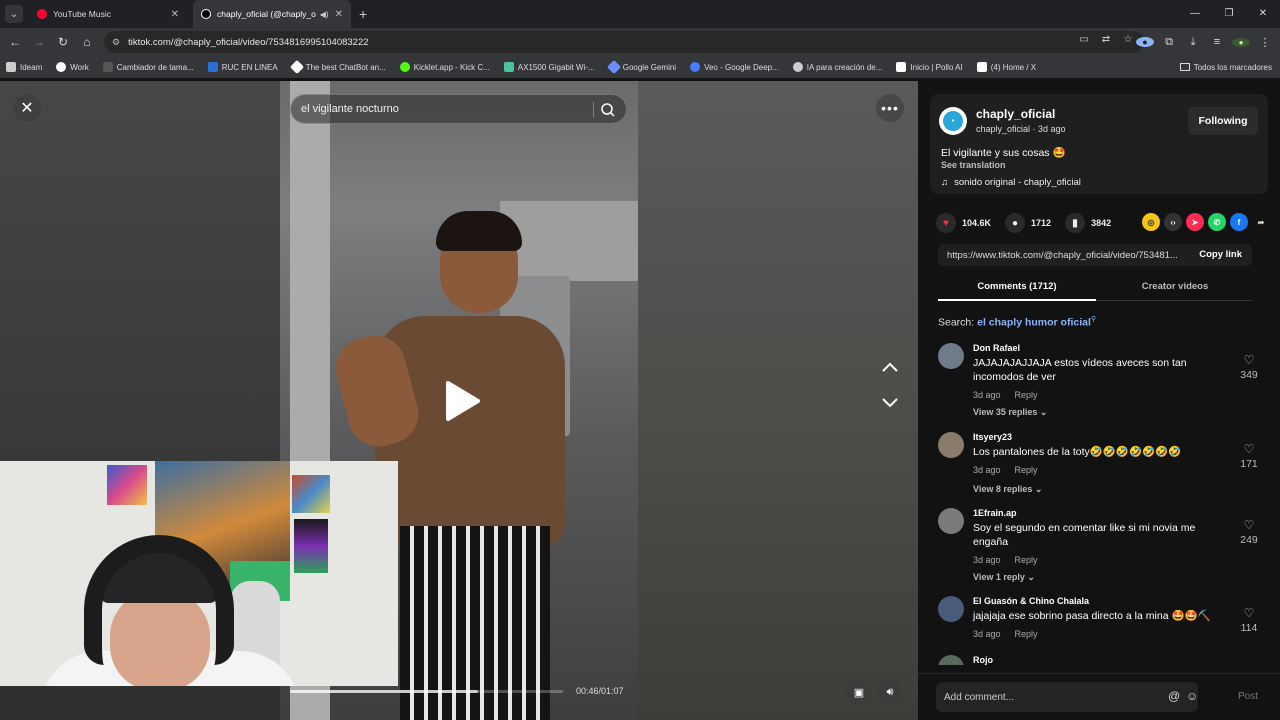  I want to click on bookmark-item: Work, so click(72, 67).